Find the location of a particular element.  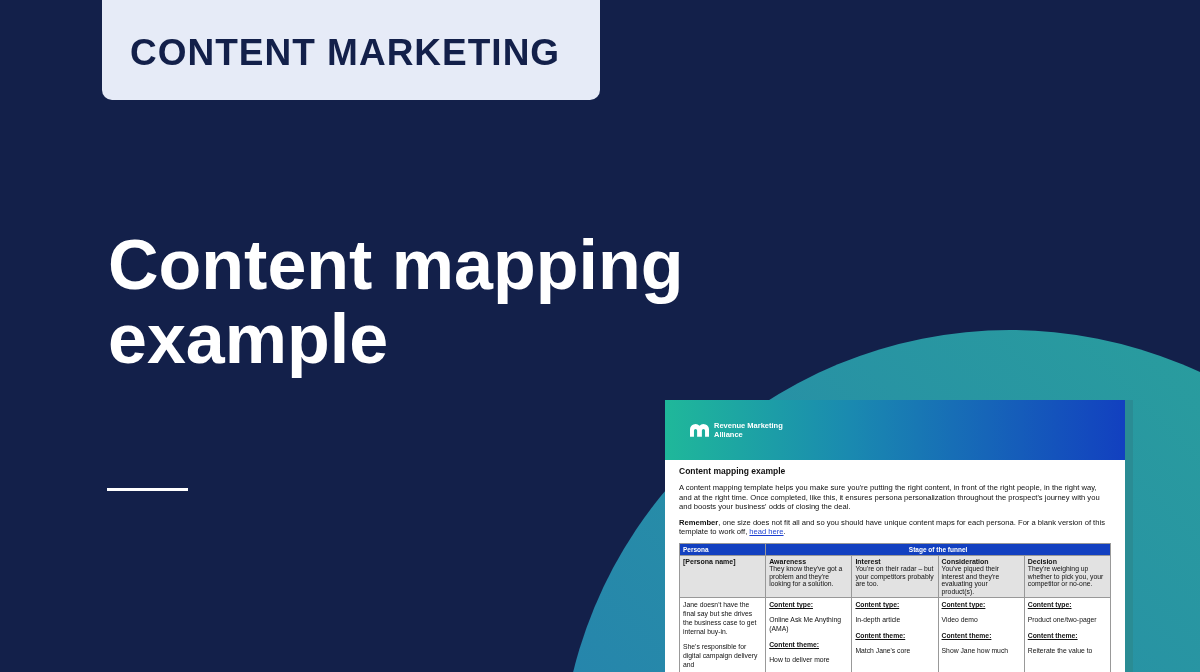

document-title: Content mapping example is located at coordinates (733, 471).